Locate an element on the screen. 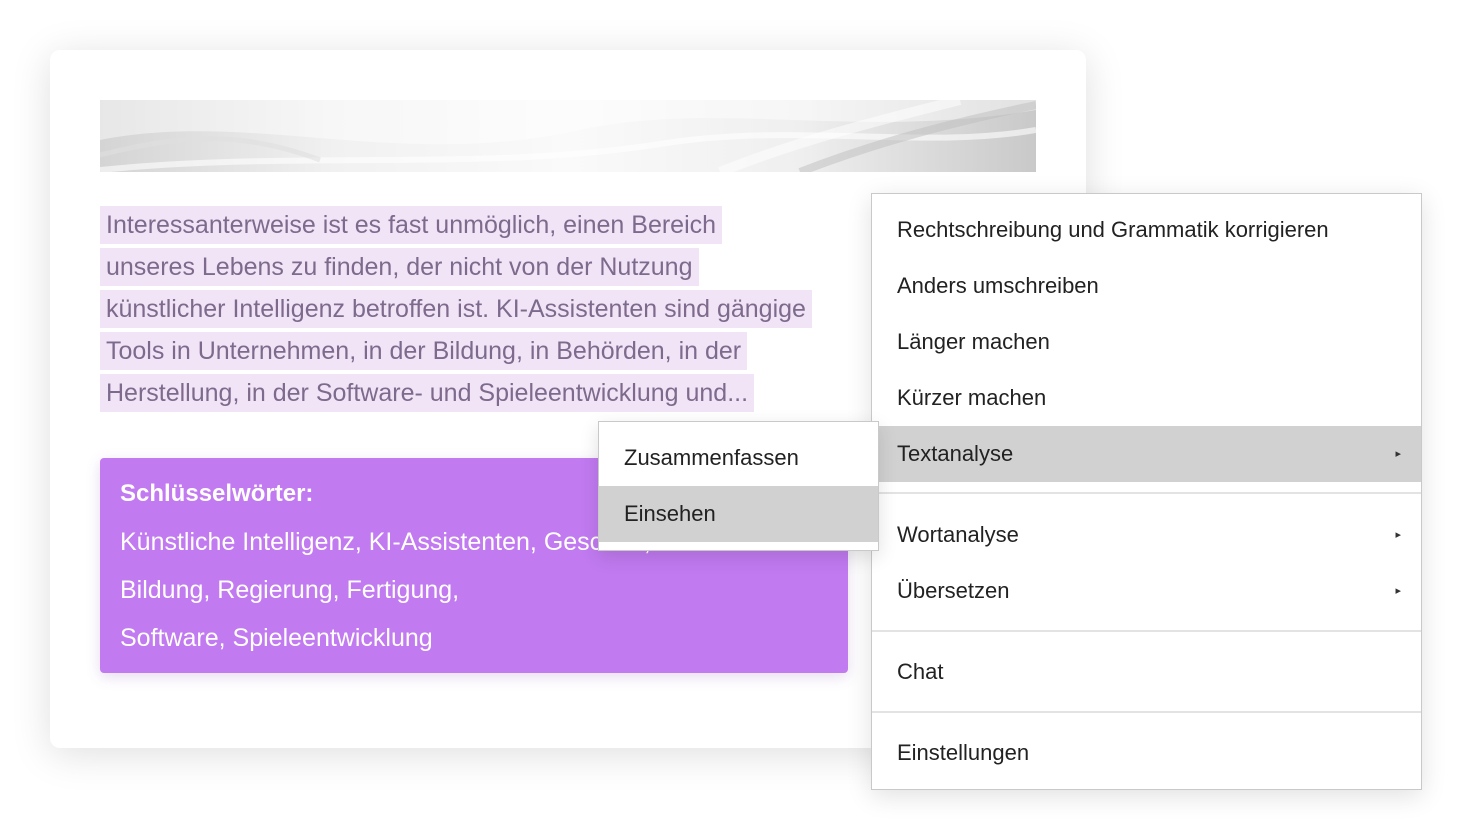 The width and height of the screenshot is (1472, 840). menu-item-label: Länger machen is located at coordinates (973, 341).